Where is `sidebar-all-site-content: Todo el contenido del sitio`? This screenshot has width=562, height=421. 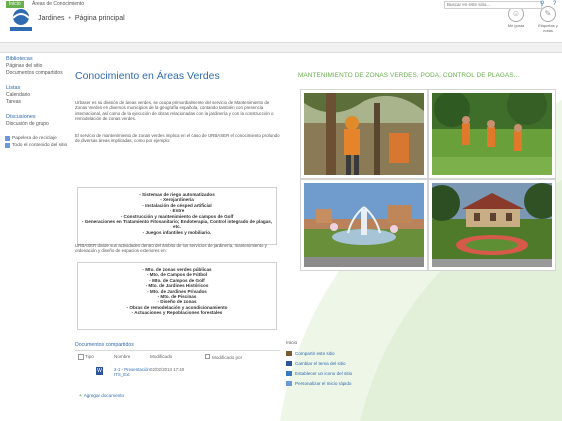 sidebar-all-site-content: Todo el contenido del sitio is located at coordinates (35, 145).